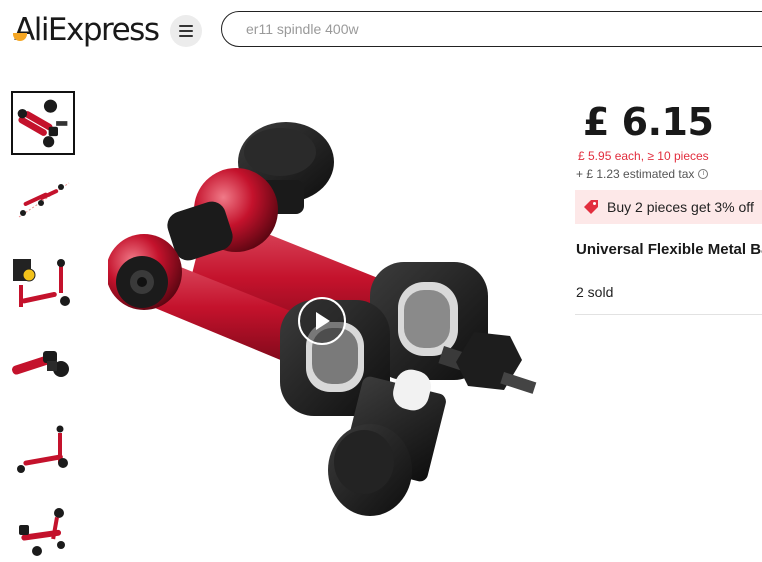  I want to click on estimated-tax: + £ 1.23 estimated tax i, so click(642, 174).